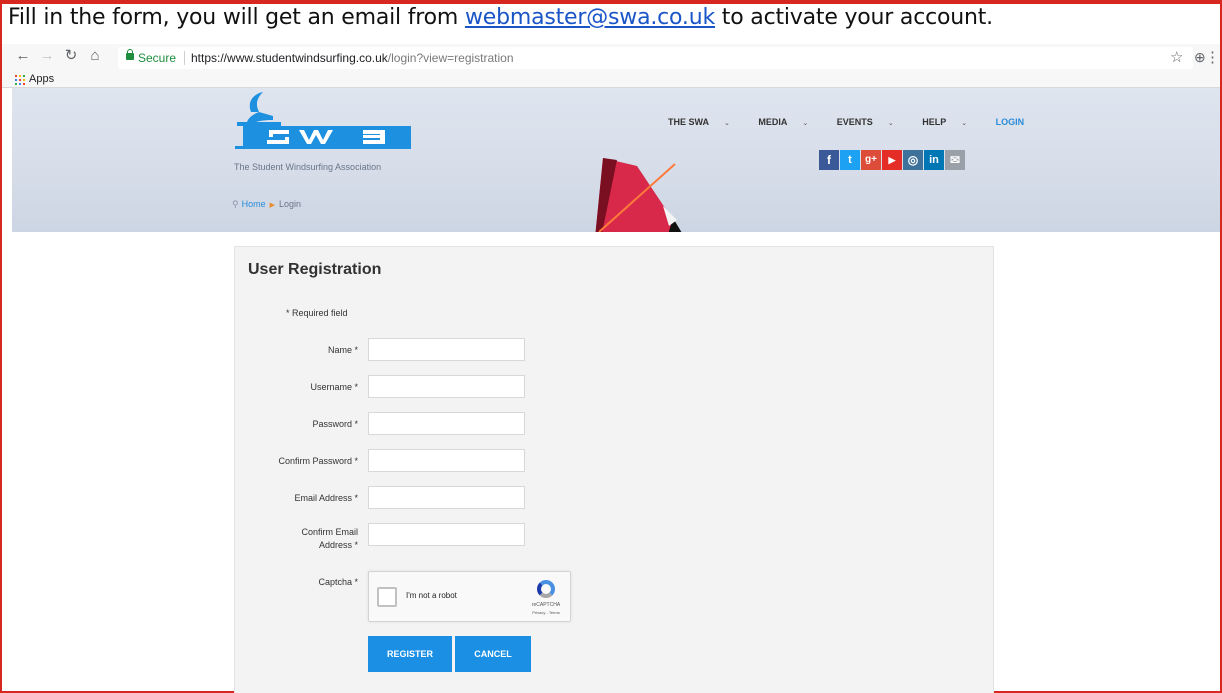 The width and height of the screenshot is (1222, 693). Describe the element at coordinates (789, 122) in the screenshot. I see `nav-media: MEDIA ⌄` at that location.